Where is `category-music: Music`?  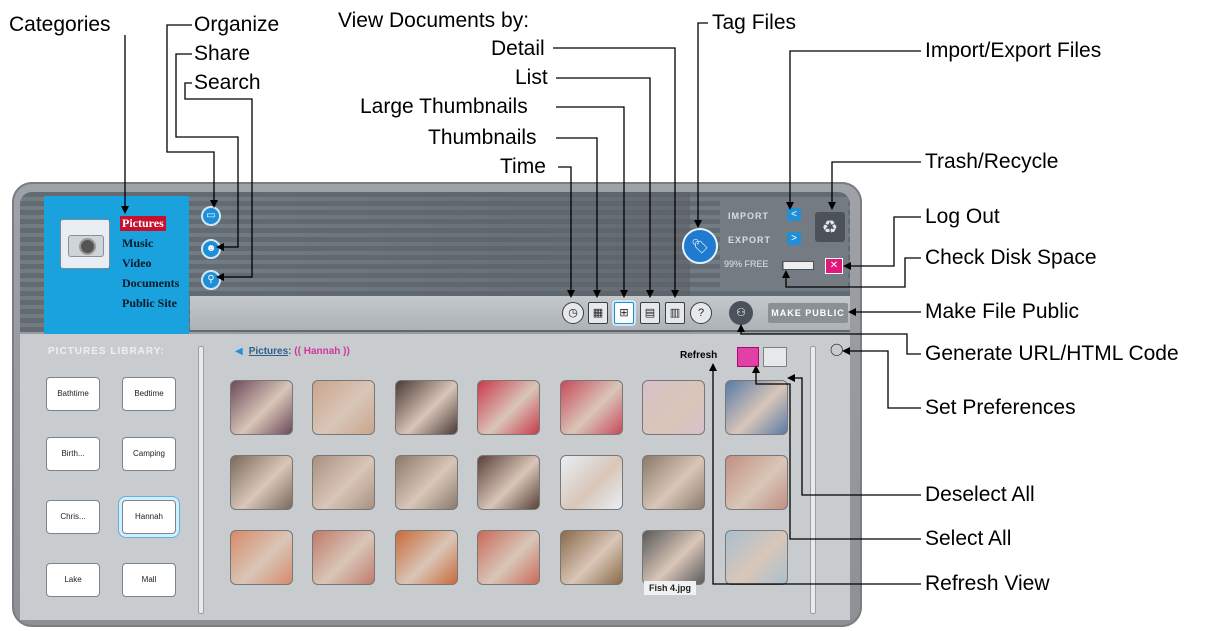 category-music: Music is located at coordinates (137, 243).